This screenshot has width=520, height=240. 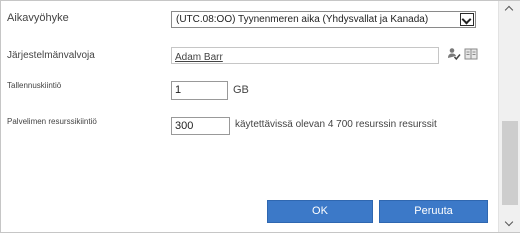 I want to click on storage-quota-input: 1, so click(x=199, y=90).